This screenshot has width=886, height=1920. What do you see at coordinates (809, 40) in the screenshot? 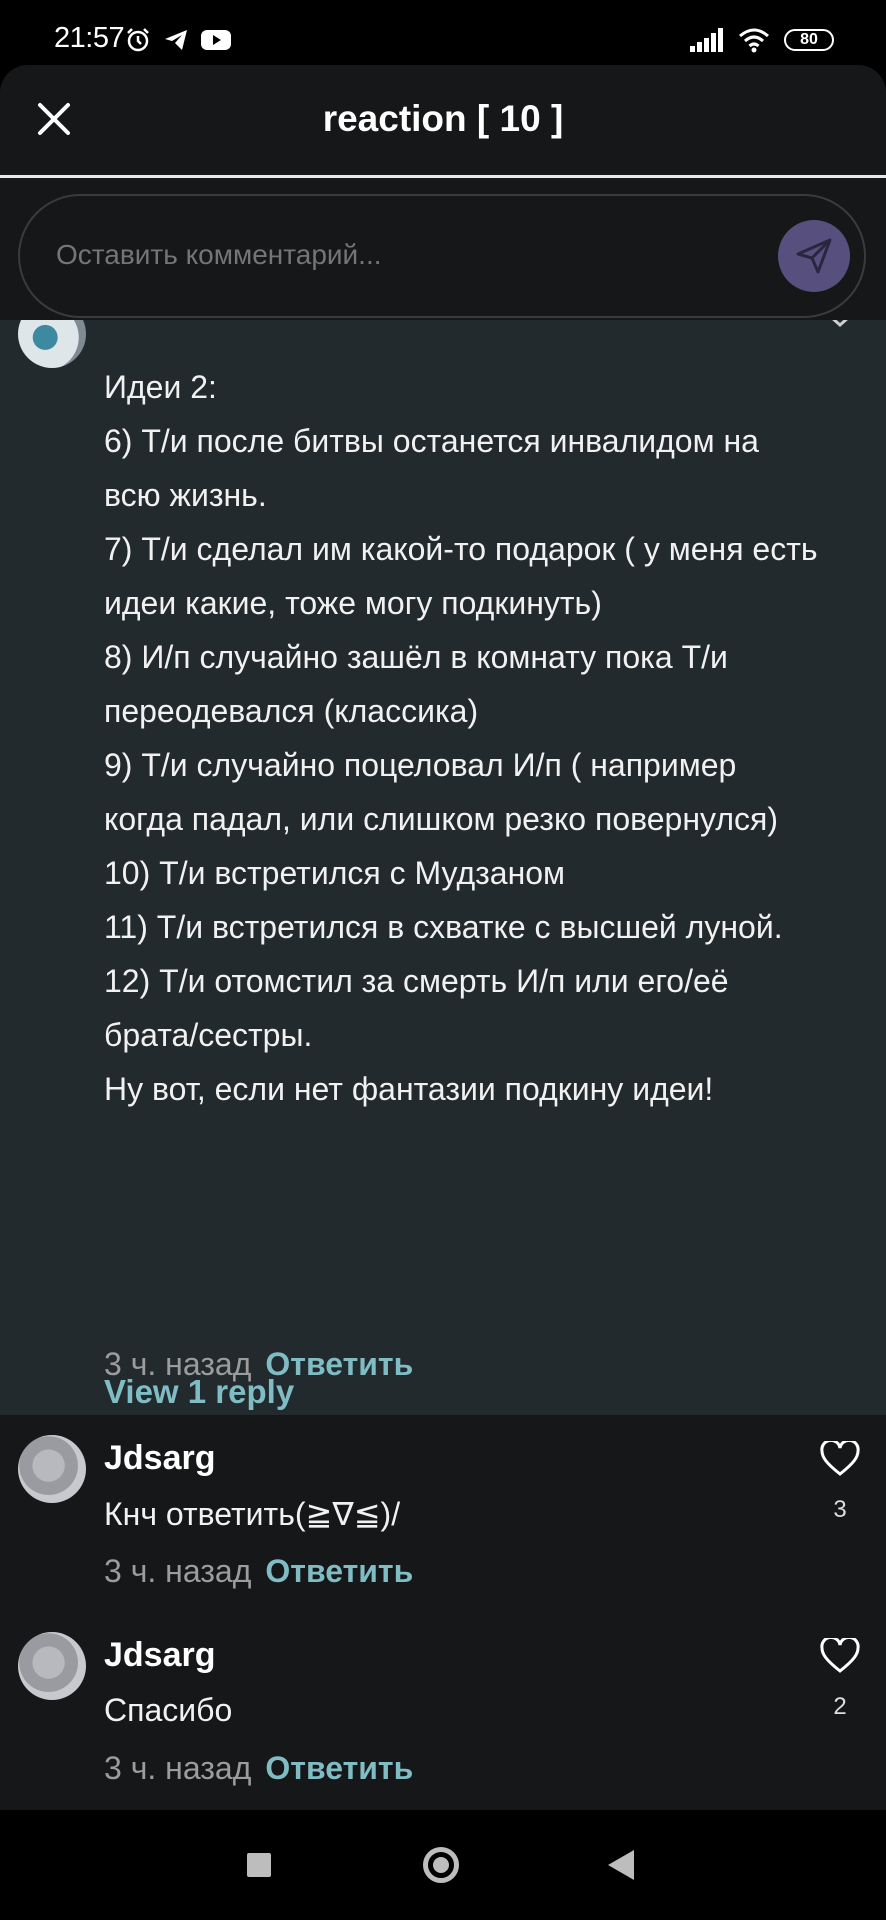
I see `battery-icon: 80` at bounding box center [809, 40].